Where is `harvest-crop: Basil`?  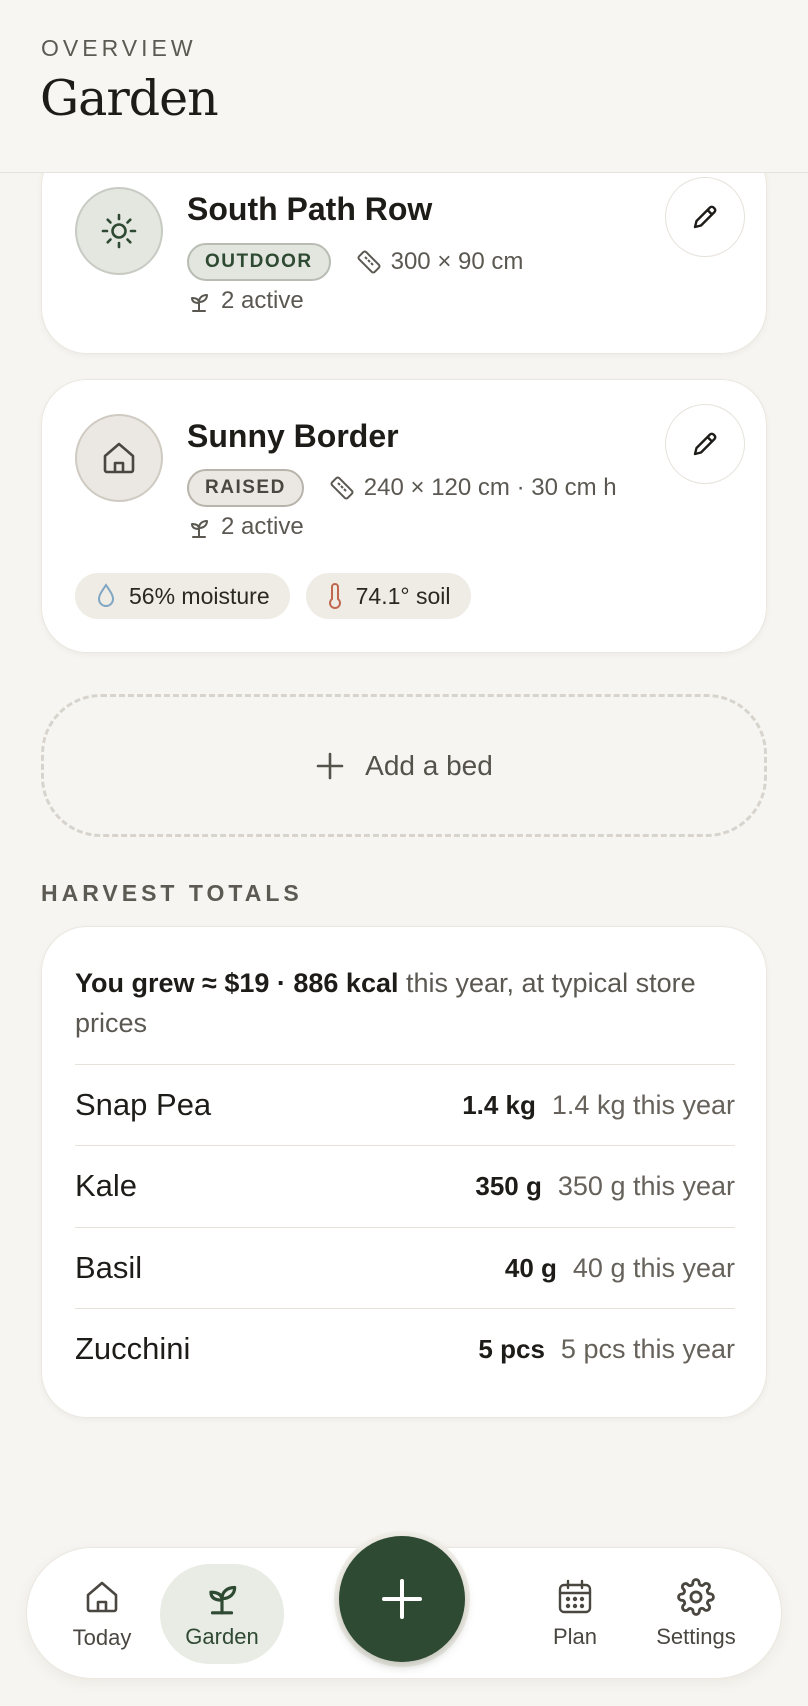
harvest-crop: Basil is located at coordinates (109, 1267).